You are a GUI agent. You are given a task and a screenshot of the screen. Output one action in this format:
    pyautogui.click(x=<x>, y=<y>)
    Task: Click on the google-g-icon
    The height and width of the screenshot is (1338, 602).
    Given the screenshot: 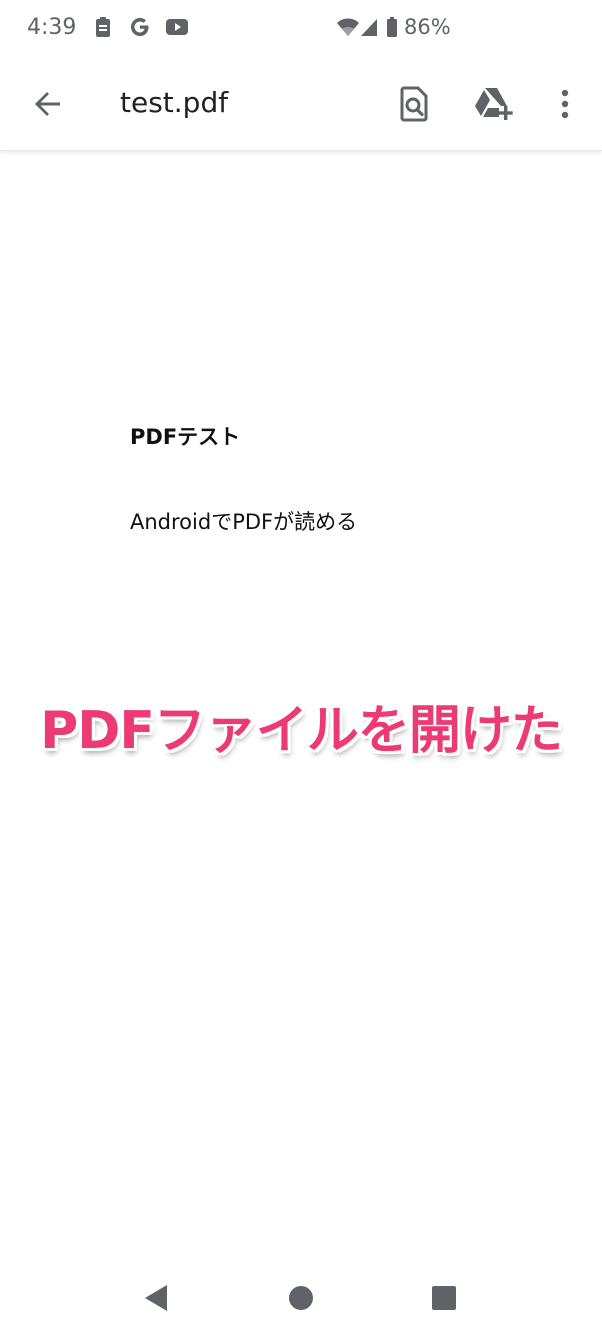 What is the action you would take?
    pyautogui.click(x=140, y=27)
    